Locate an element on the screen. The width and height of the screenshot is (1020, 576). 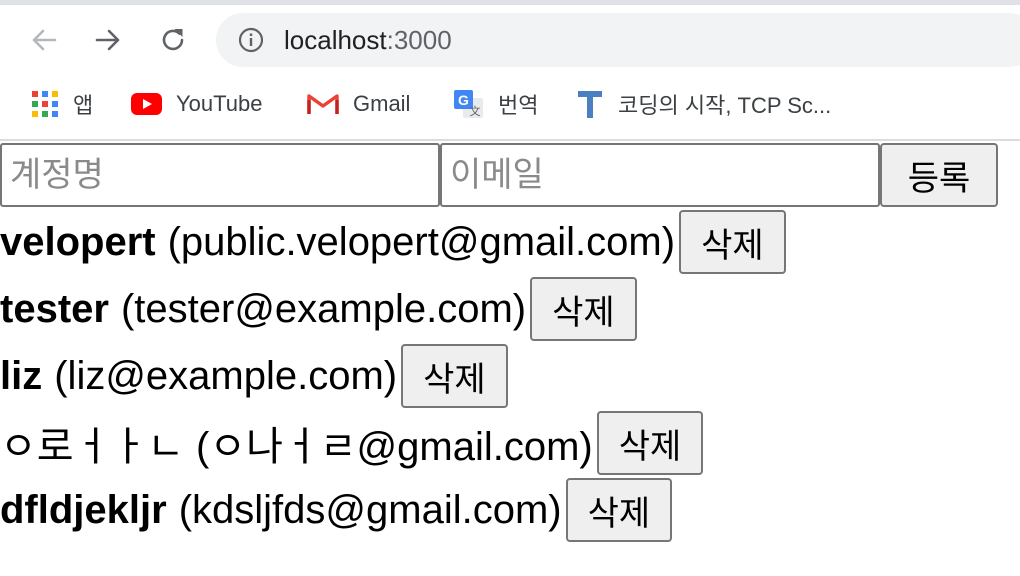
url-host: localhost is located at coordinates (335, 40).